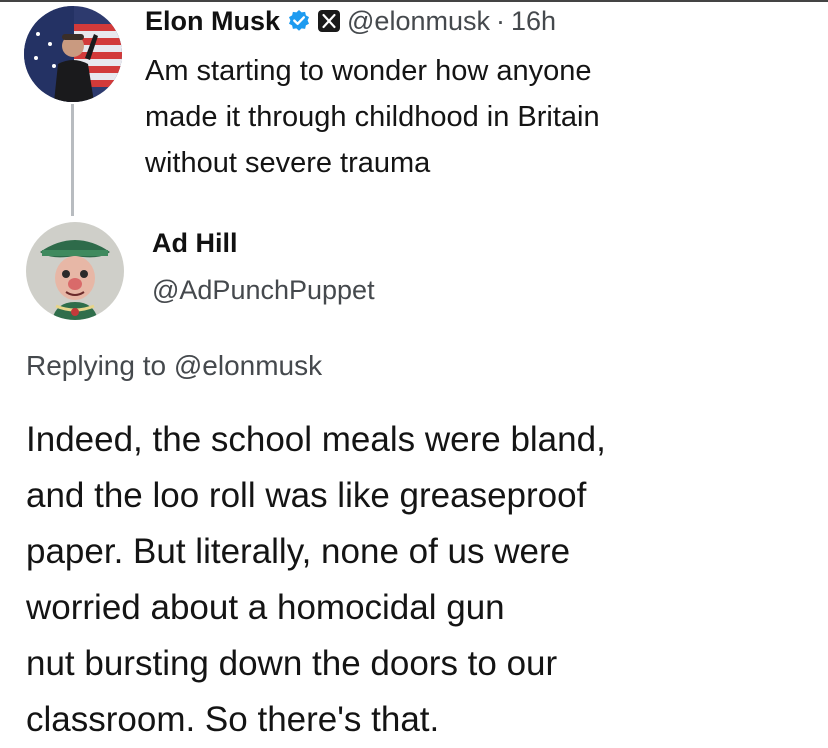 The width and height of the screenshot is (828, 748). I want to click on reply-text-line: and the loo roll was like greaseproof, so click(306, 495).